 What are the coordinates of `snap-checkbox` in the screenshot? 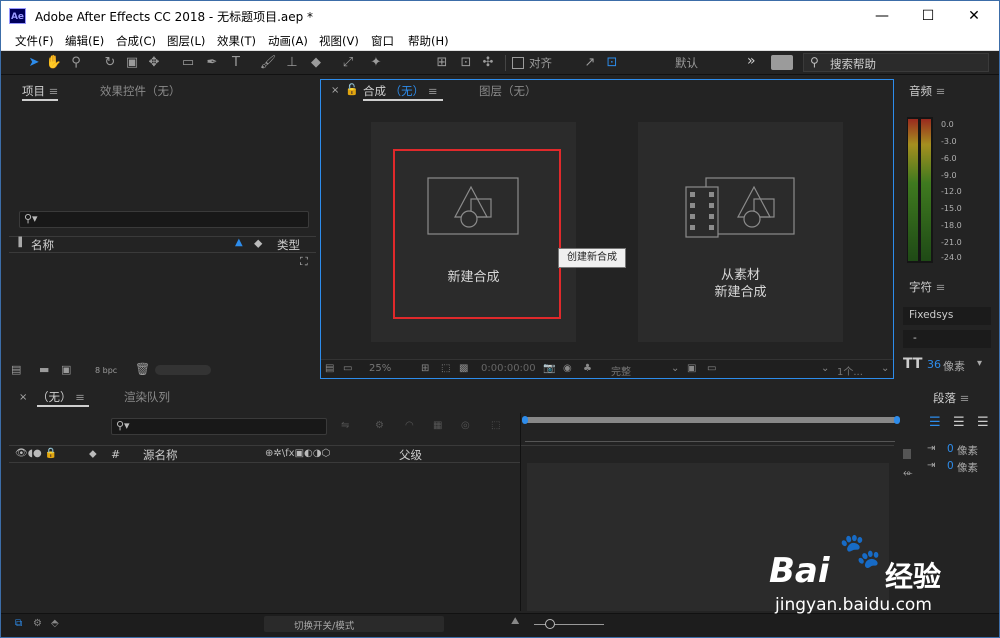 It's located at (518, 63).